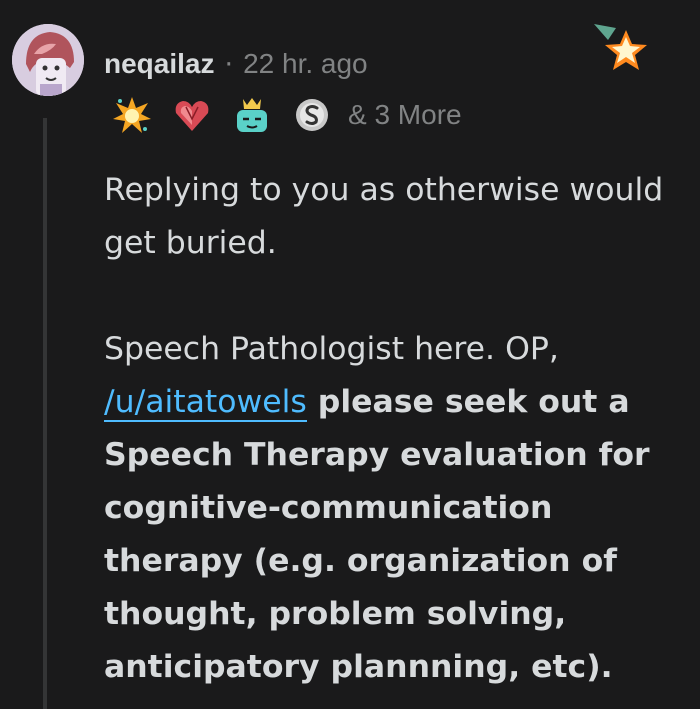 The height and width of the screenshot is (709, 700). I want to click on heart-gem-award-icon, so click(192, 115).